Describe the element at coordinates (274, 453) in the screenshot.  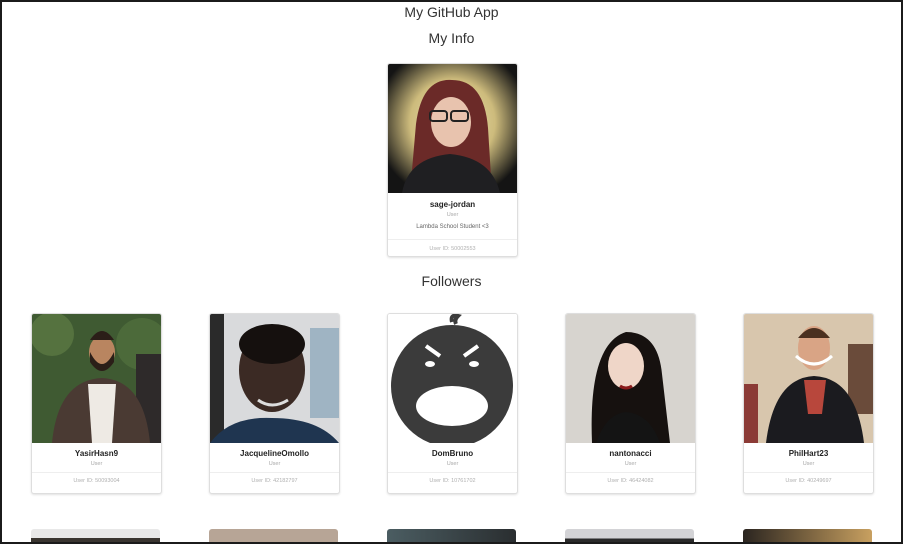
I see `follower-login: JacquelineOmollo` at that location.